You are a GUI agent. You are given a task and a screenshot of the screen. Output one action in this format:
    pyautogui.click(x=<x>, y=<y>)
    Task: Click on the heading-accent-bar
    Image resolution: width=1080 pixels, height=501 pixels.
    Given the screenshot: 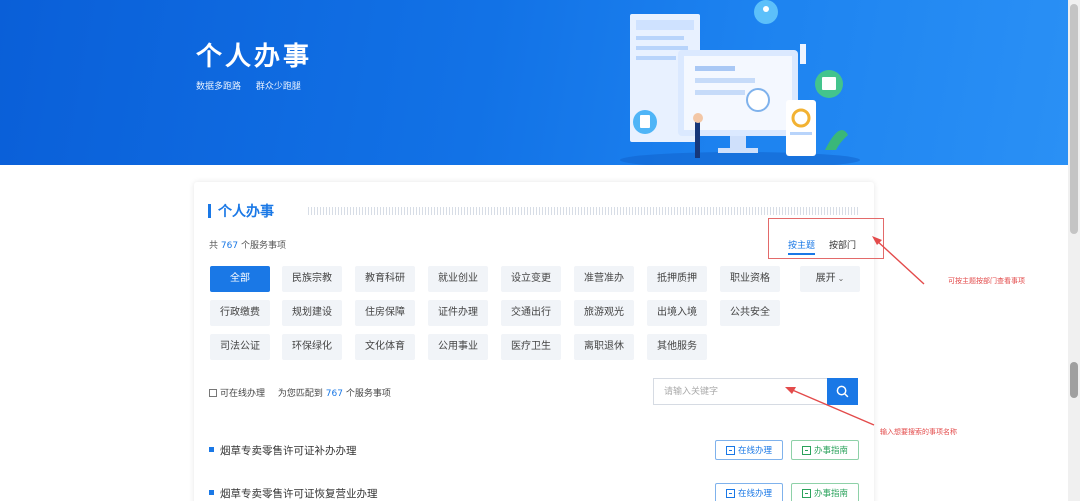 What is the action you would take?
    pyautogui.click(x=209, y=211)
    